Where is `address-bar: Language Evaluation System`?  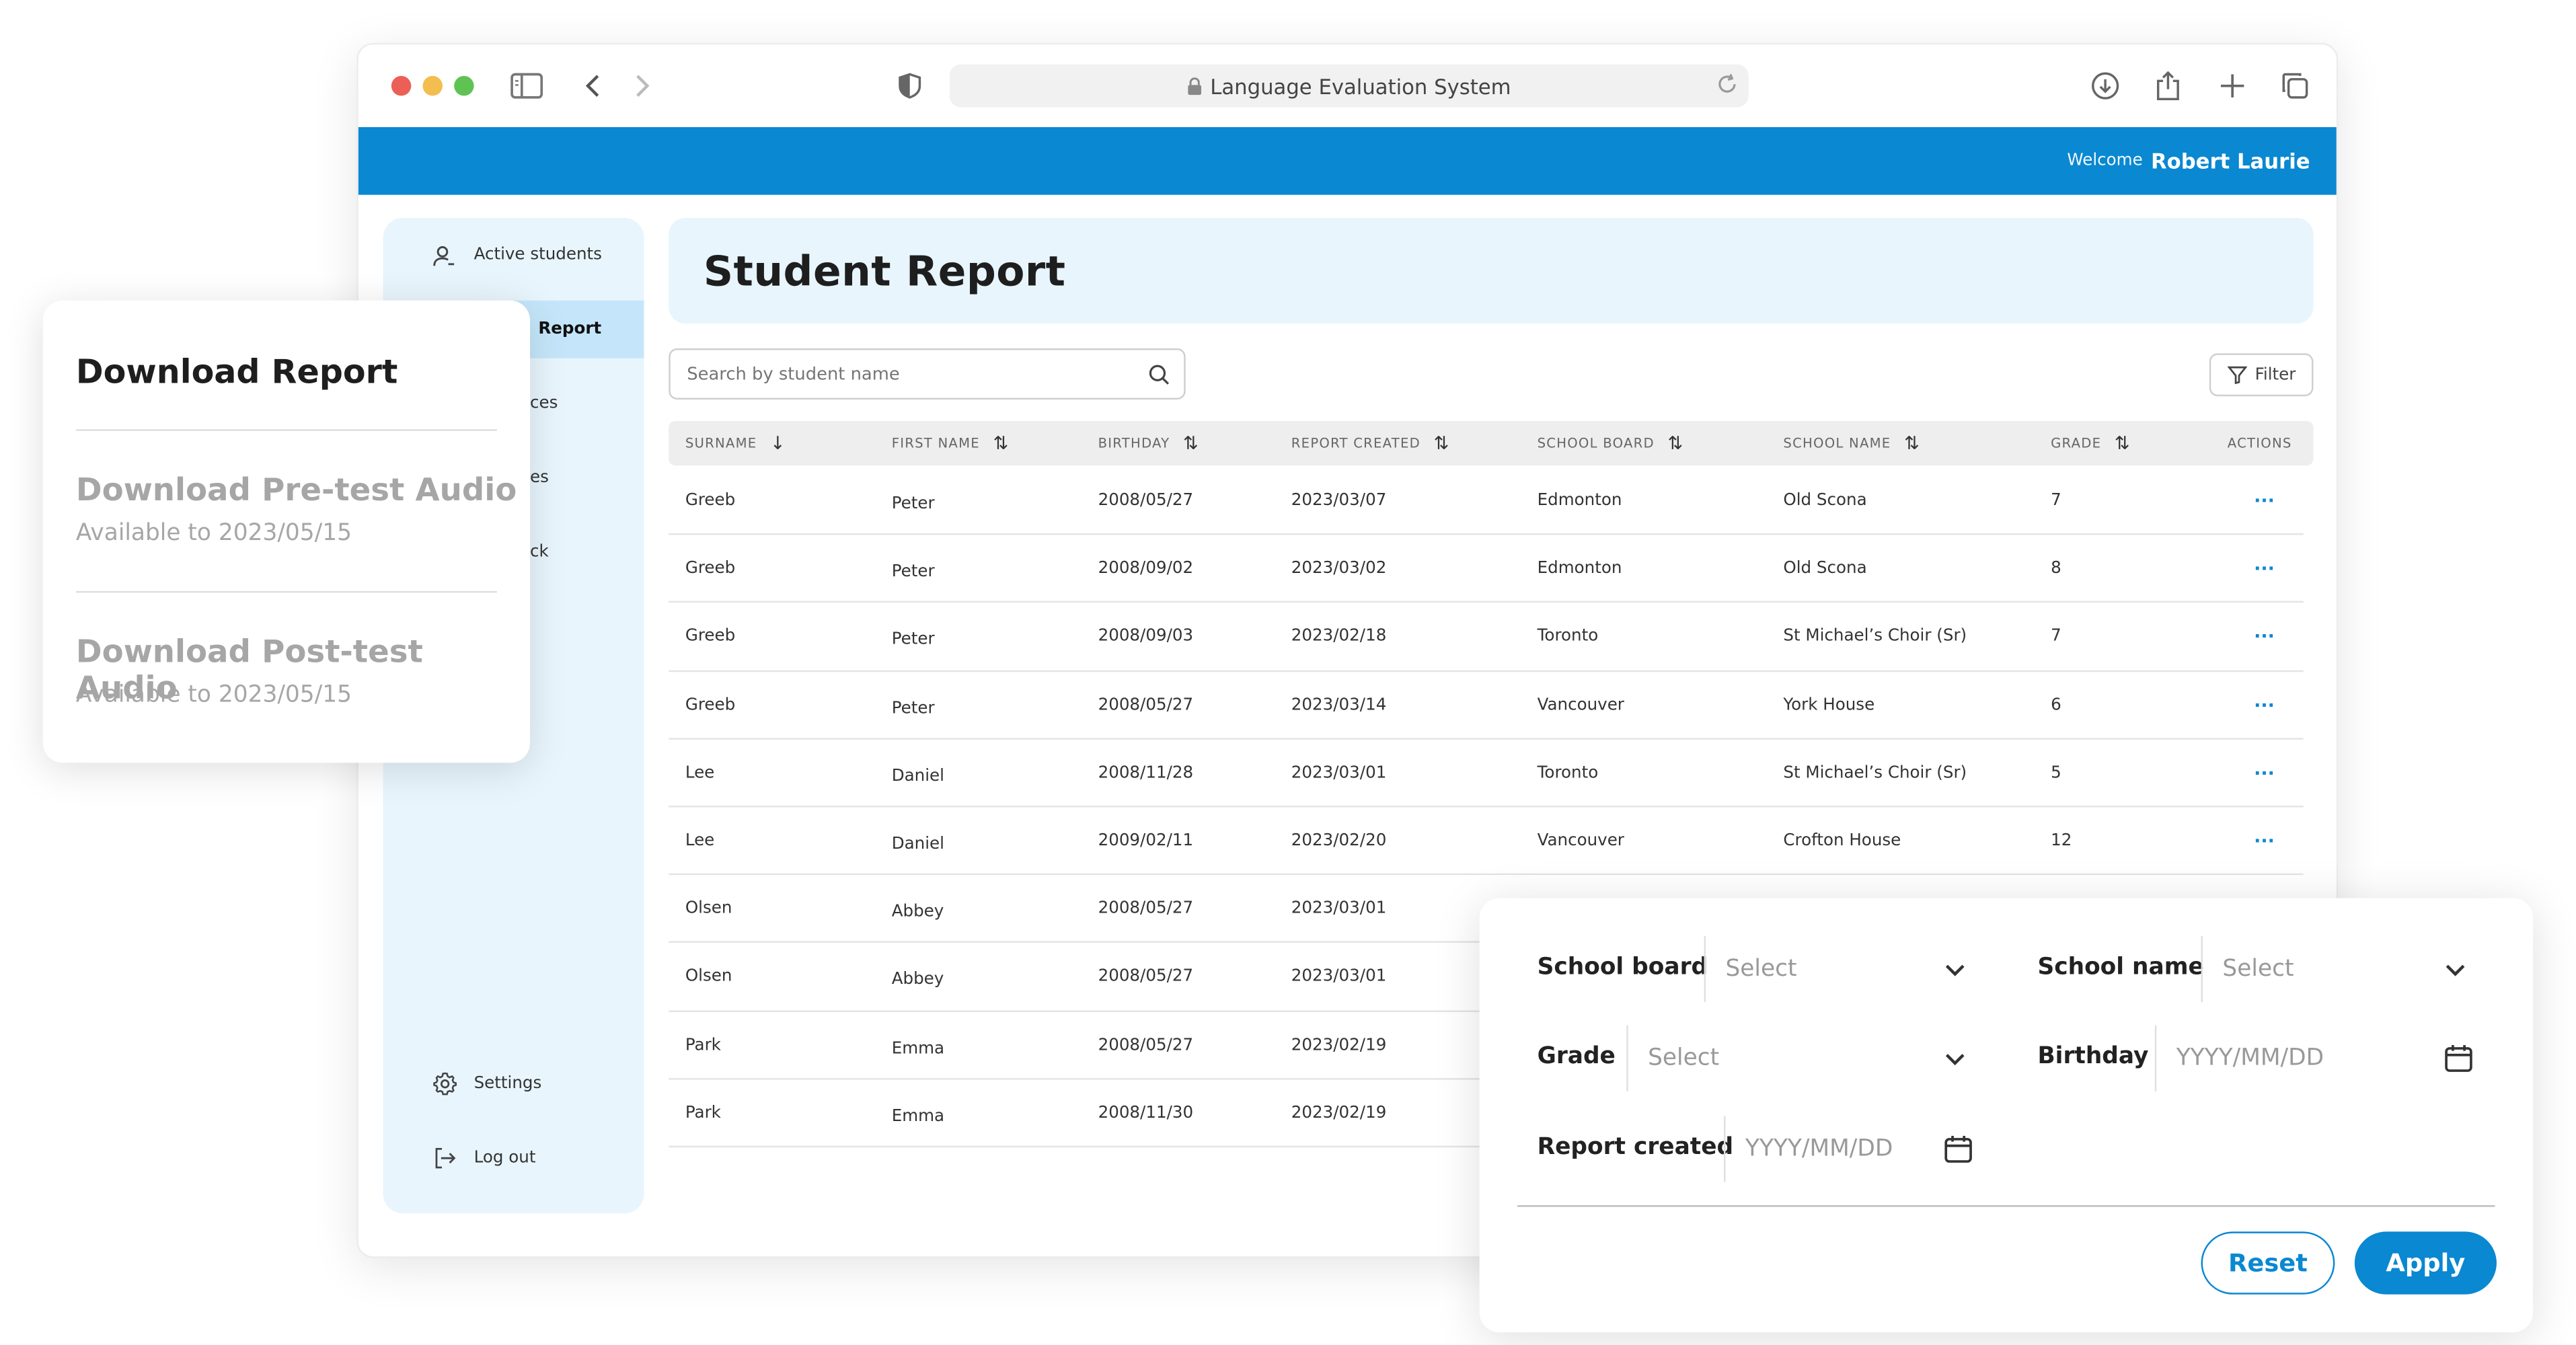 address-bar: Language Evaluation System is located at coordinates (1349, 86).